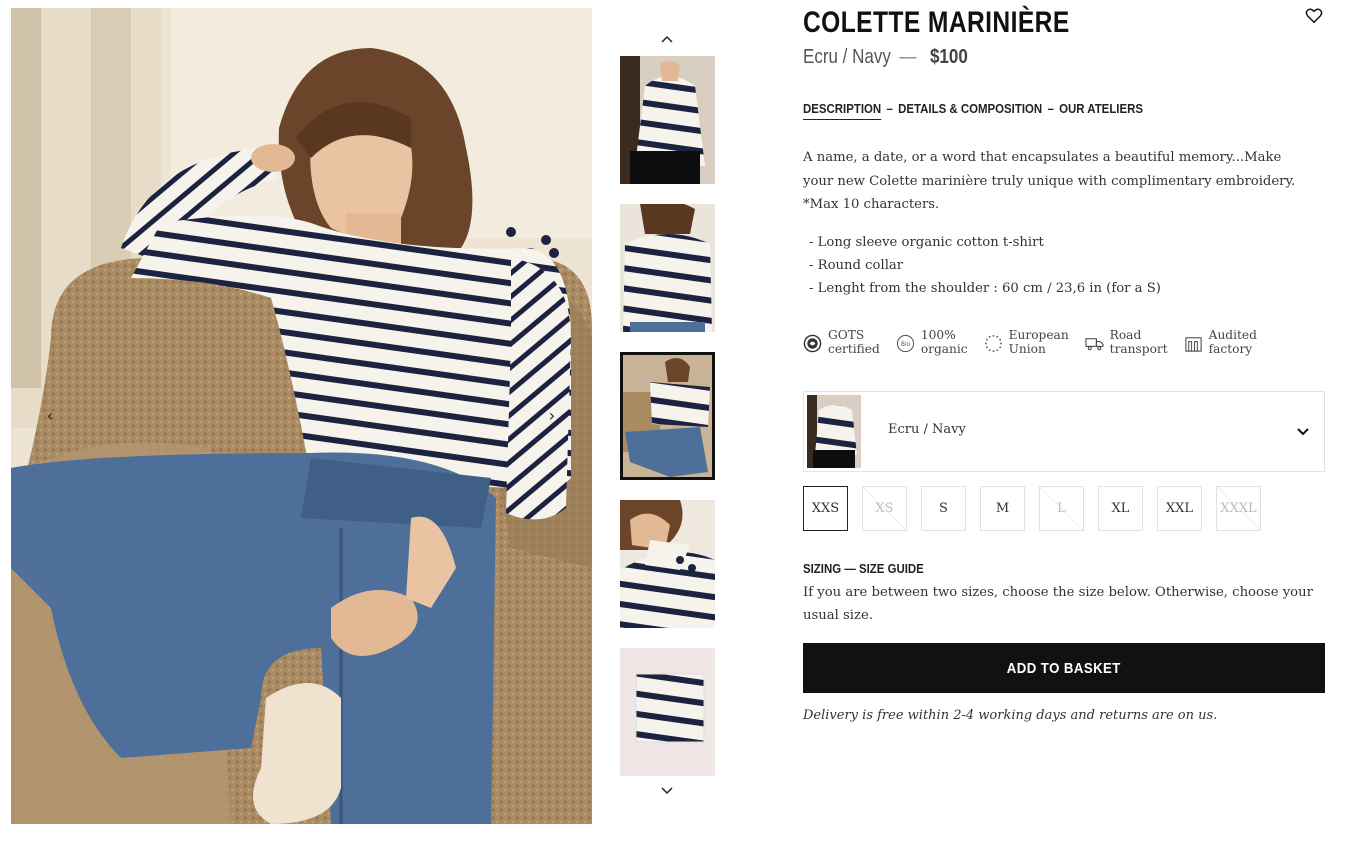  I want to click on size-option-s: S, so click(943, 508).